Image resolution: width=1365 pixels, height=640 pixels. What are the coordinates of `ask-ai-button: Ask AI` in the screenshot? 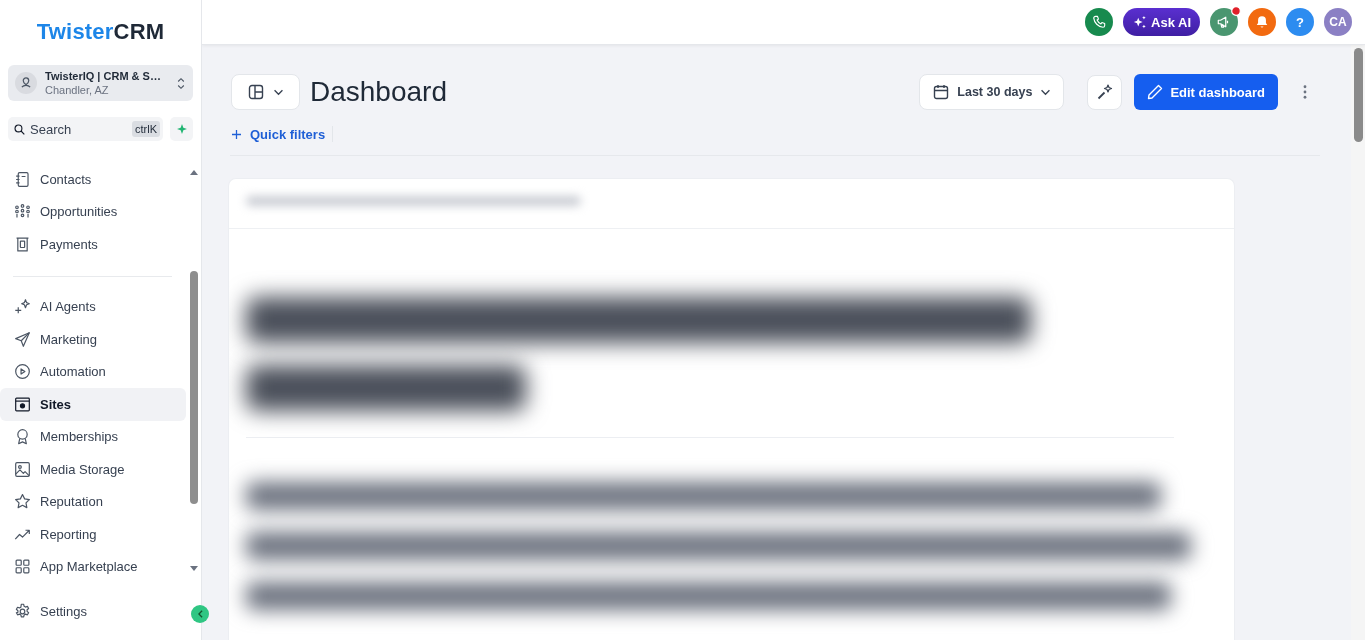 It's located at (1161, 22).